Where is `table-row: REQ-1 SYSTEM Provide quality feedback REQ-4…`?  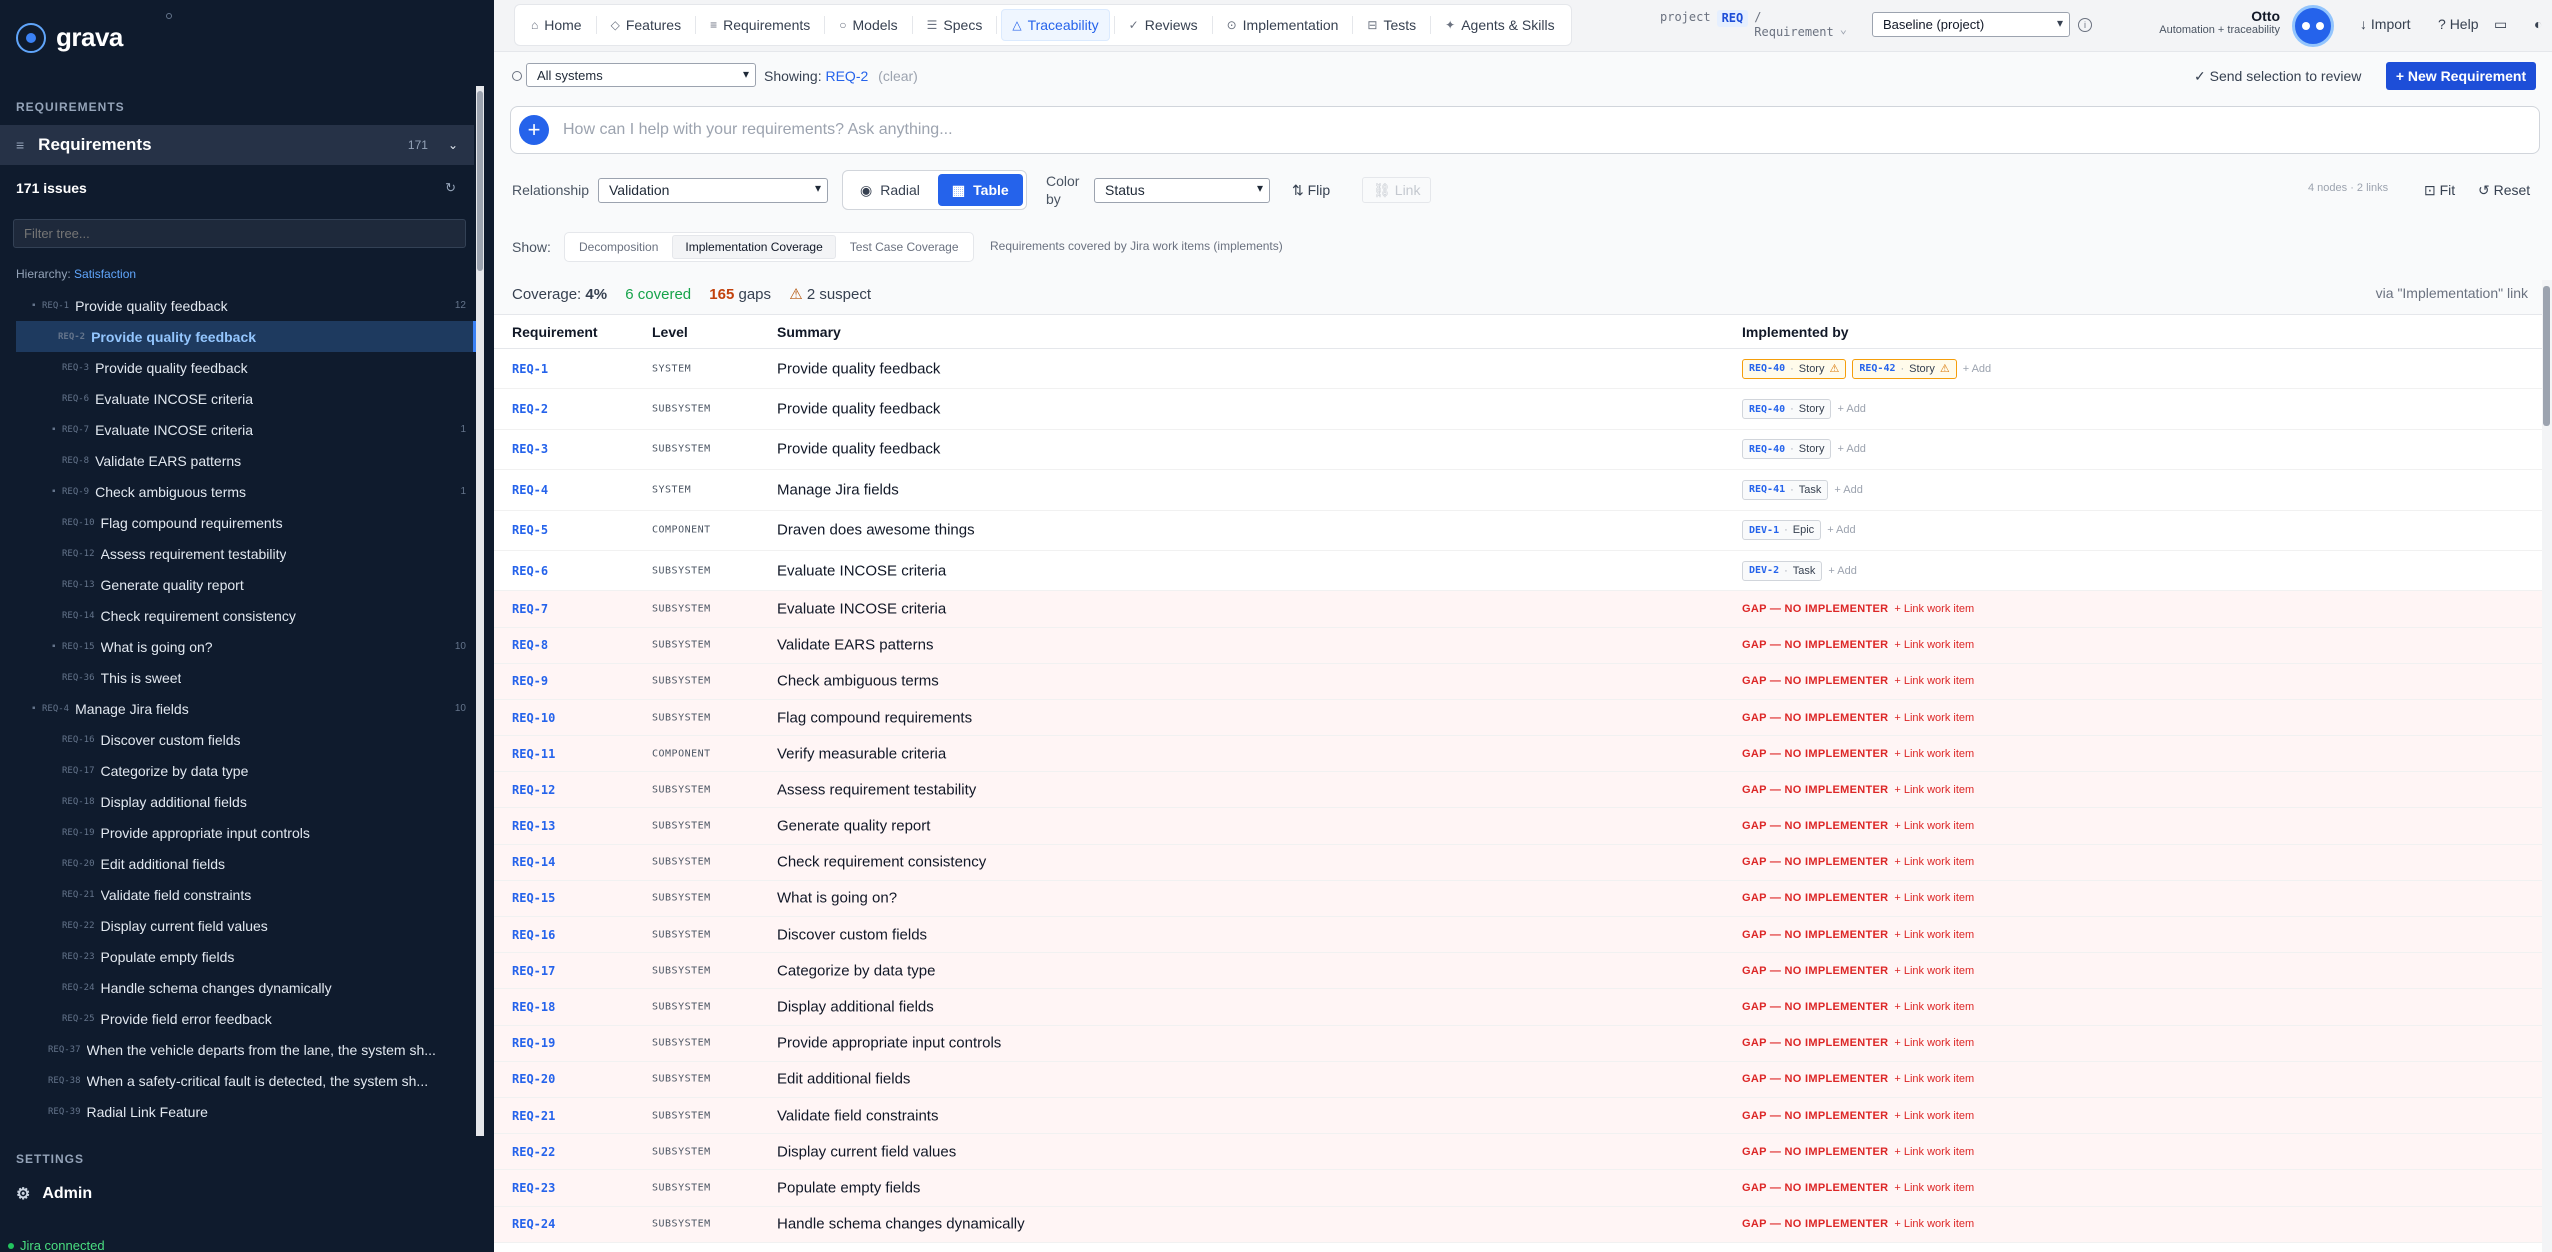
table-row: REQ-1 SYSTEM Provide quality feedback REQ-4… is located at coordinates (1518, 369).